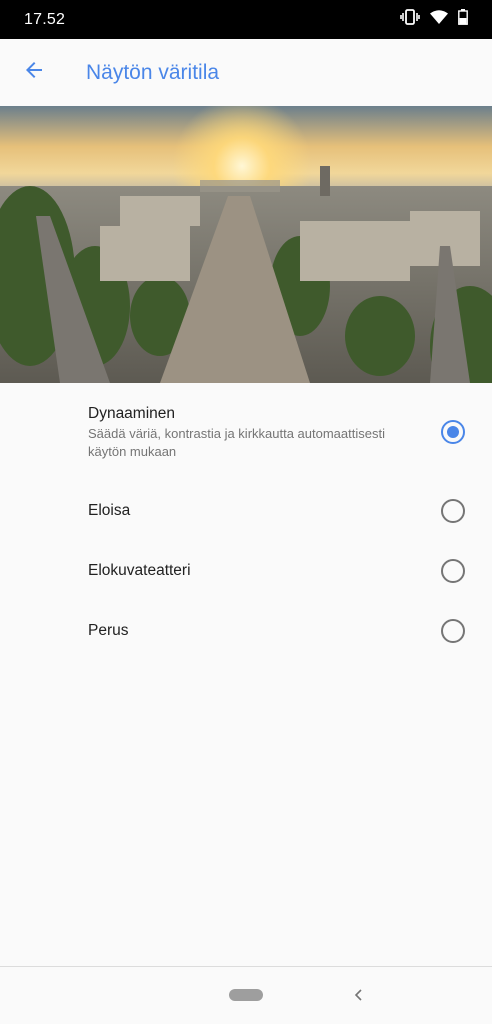 This screenshot has width=492, height=1024. I want to click on status-bar: 17.52, so click(246, 19).